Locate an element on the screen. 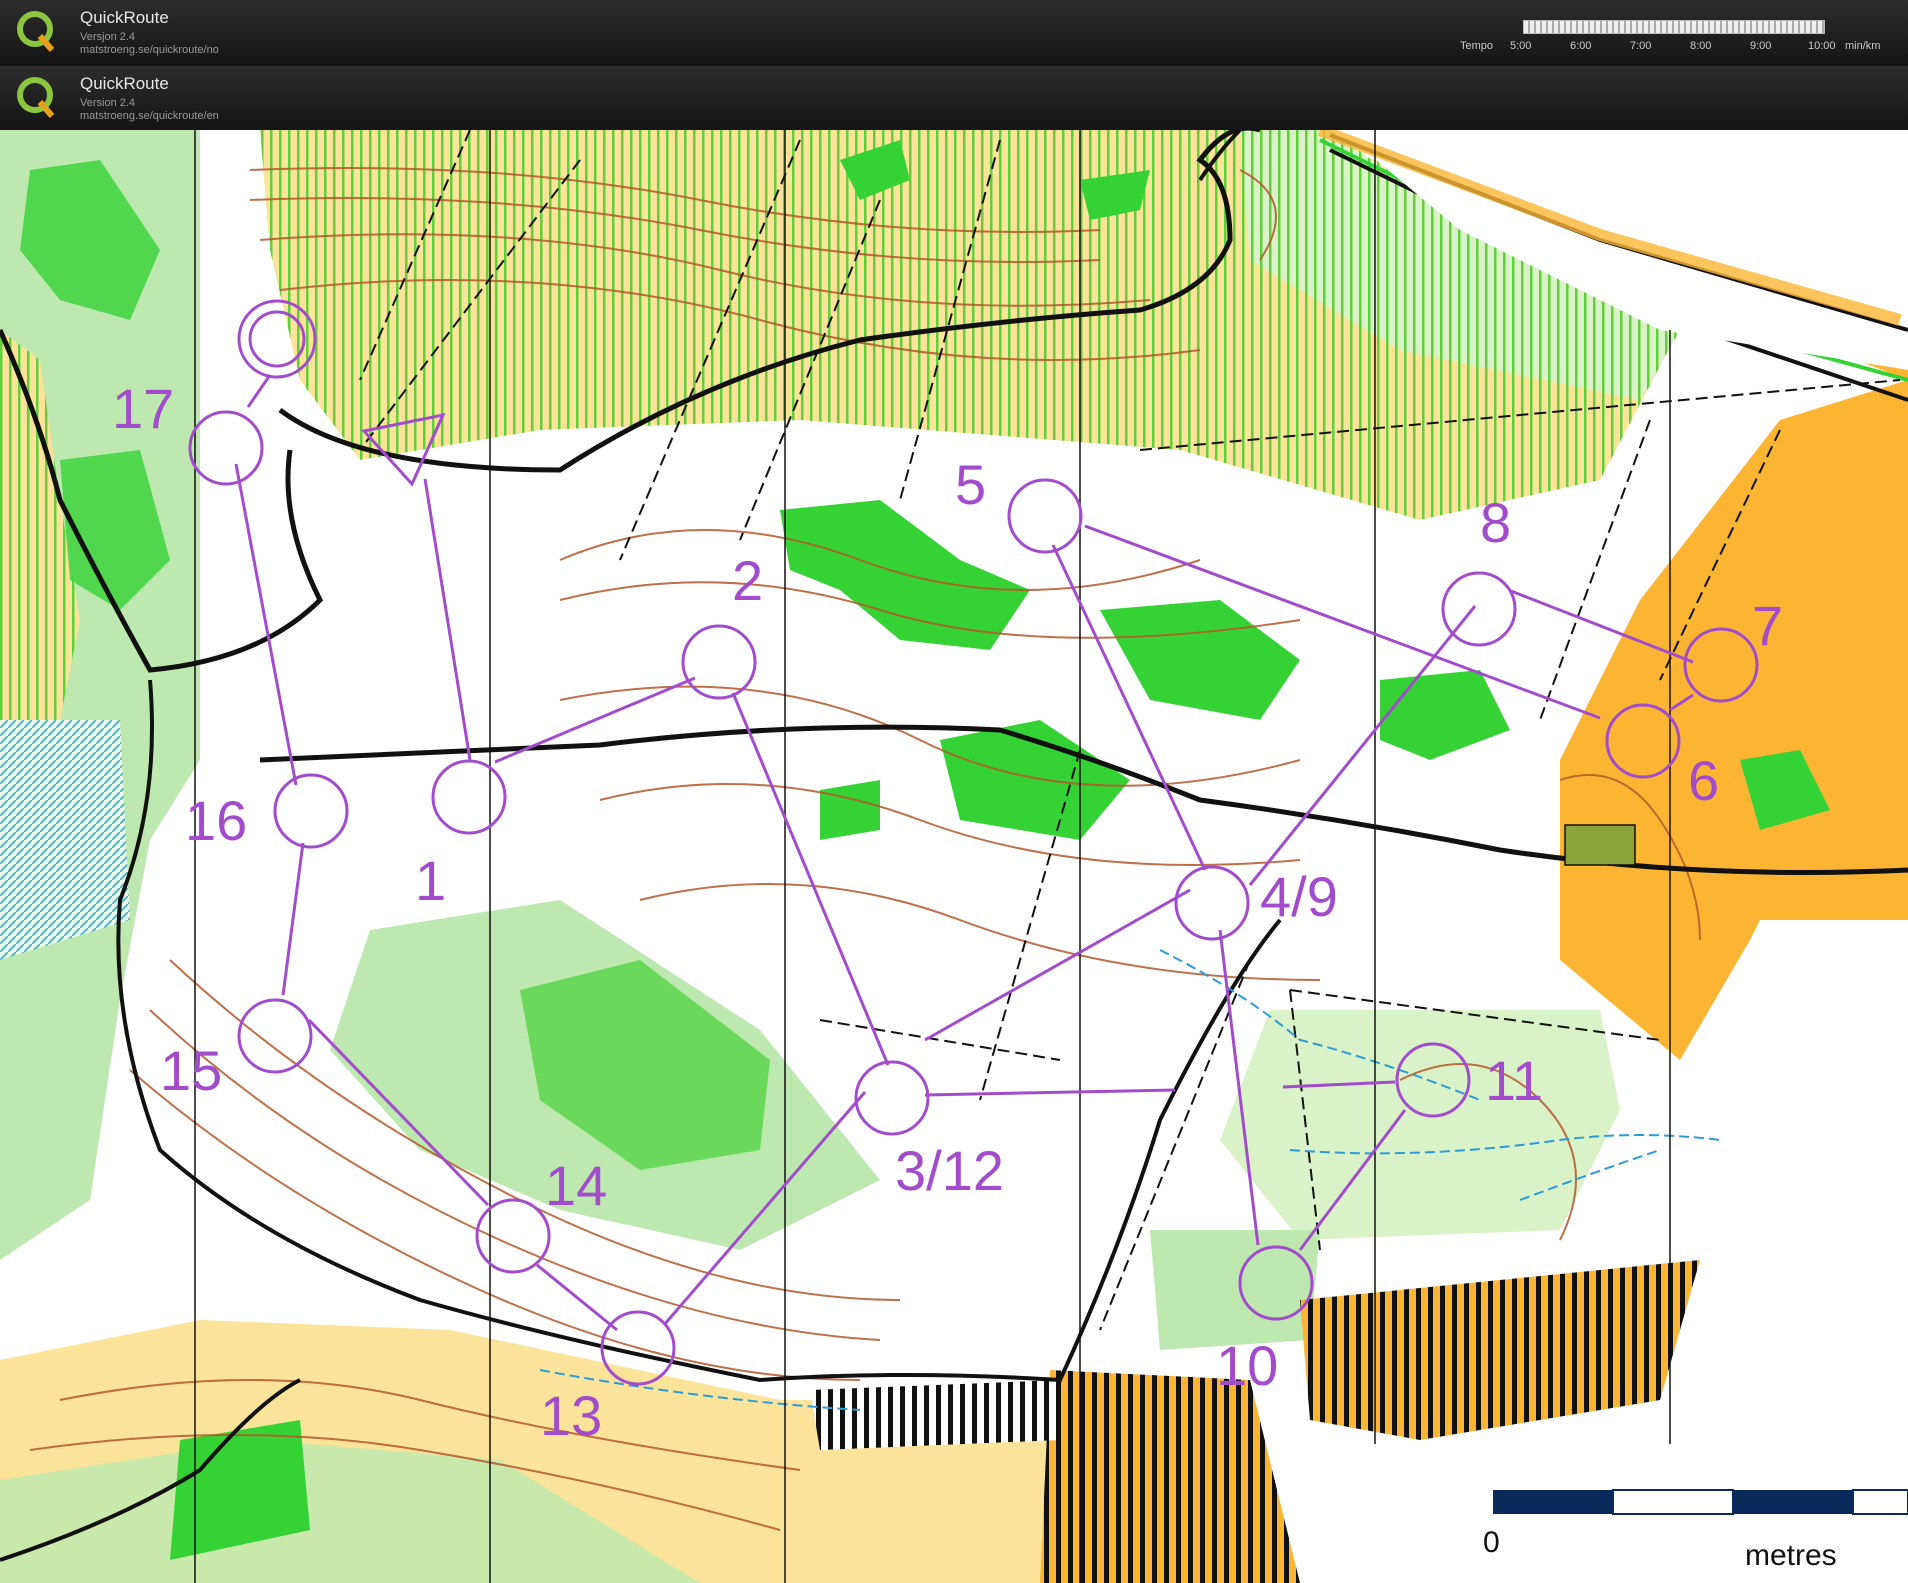 This screenshot has height=1583, width=1908. control-number: 8 is located at coordinates (1495, 522).